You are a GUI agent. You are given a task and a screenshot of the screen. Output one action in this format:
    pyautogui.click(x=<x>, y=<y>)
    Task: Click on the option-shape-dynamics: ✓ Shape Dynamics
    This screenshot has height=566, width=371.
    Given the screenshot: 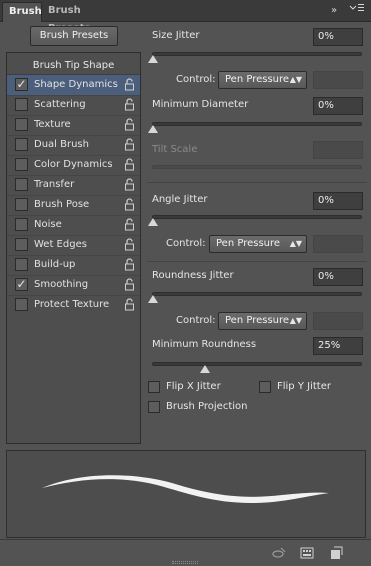 What is the action you would take?
    pyautogui.click(x=73, y=85)
    